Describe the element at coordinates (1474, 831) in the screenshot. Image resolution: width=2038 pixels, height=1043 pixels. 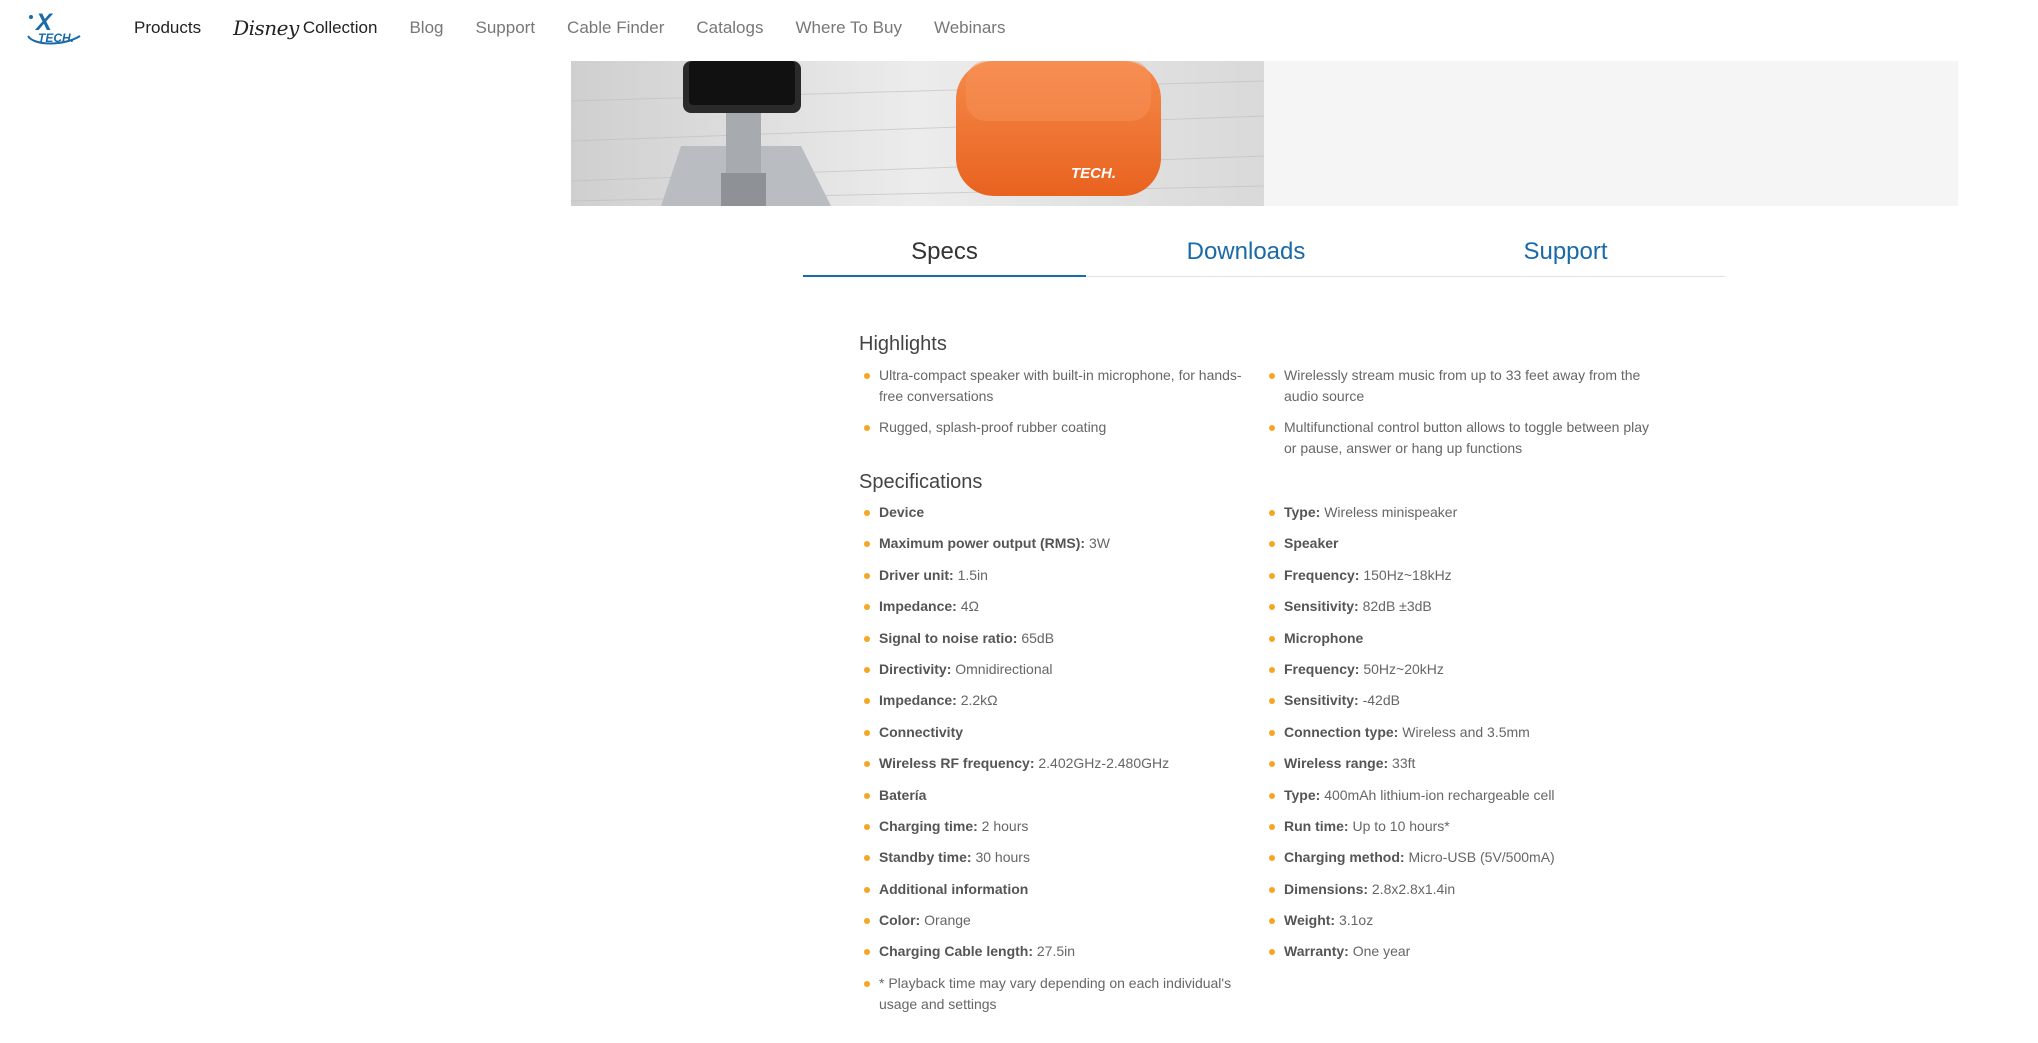
I see `spec-item: Run time: Up to 10 hours*` at that location.